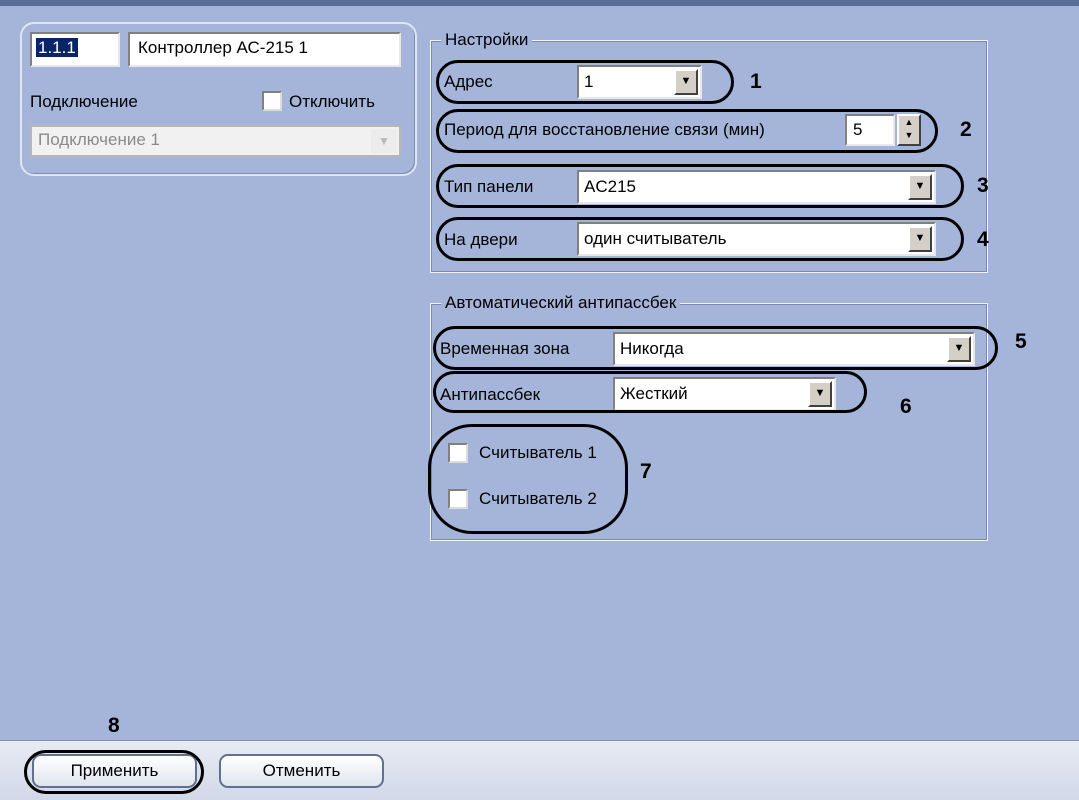  What do you see at coordinates (655, 238) in the screenshot?
I see `door-value: один считыватель` at bounding box center [655, 238].